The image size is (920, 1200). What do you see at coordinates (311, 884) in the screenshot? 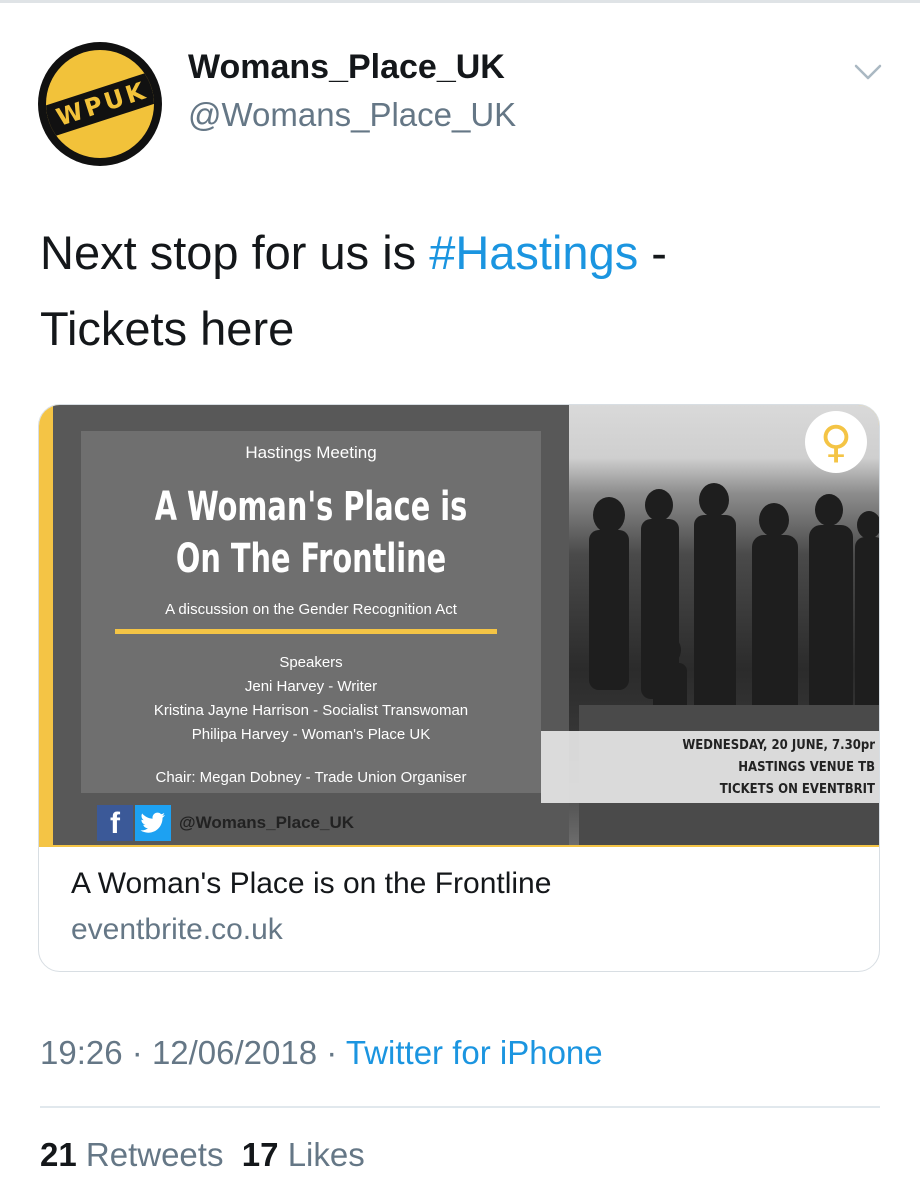
I see `card-title: A Woman's Place is on the Frontline` at bounding box center [311, 884].